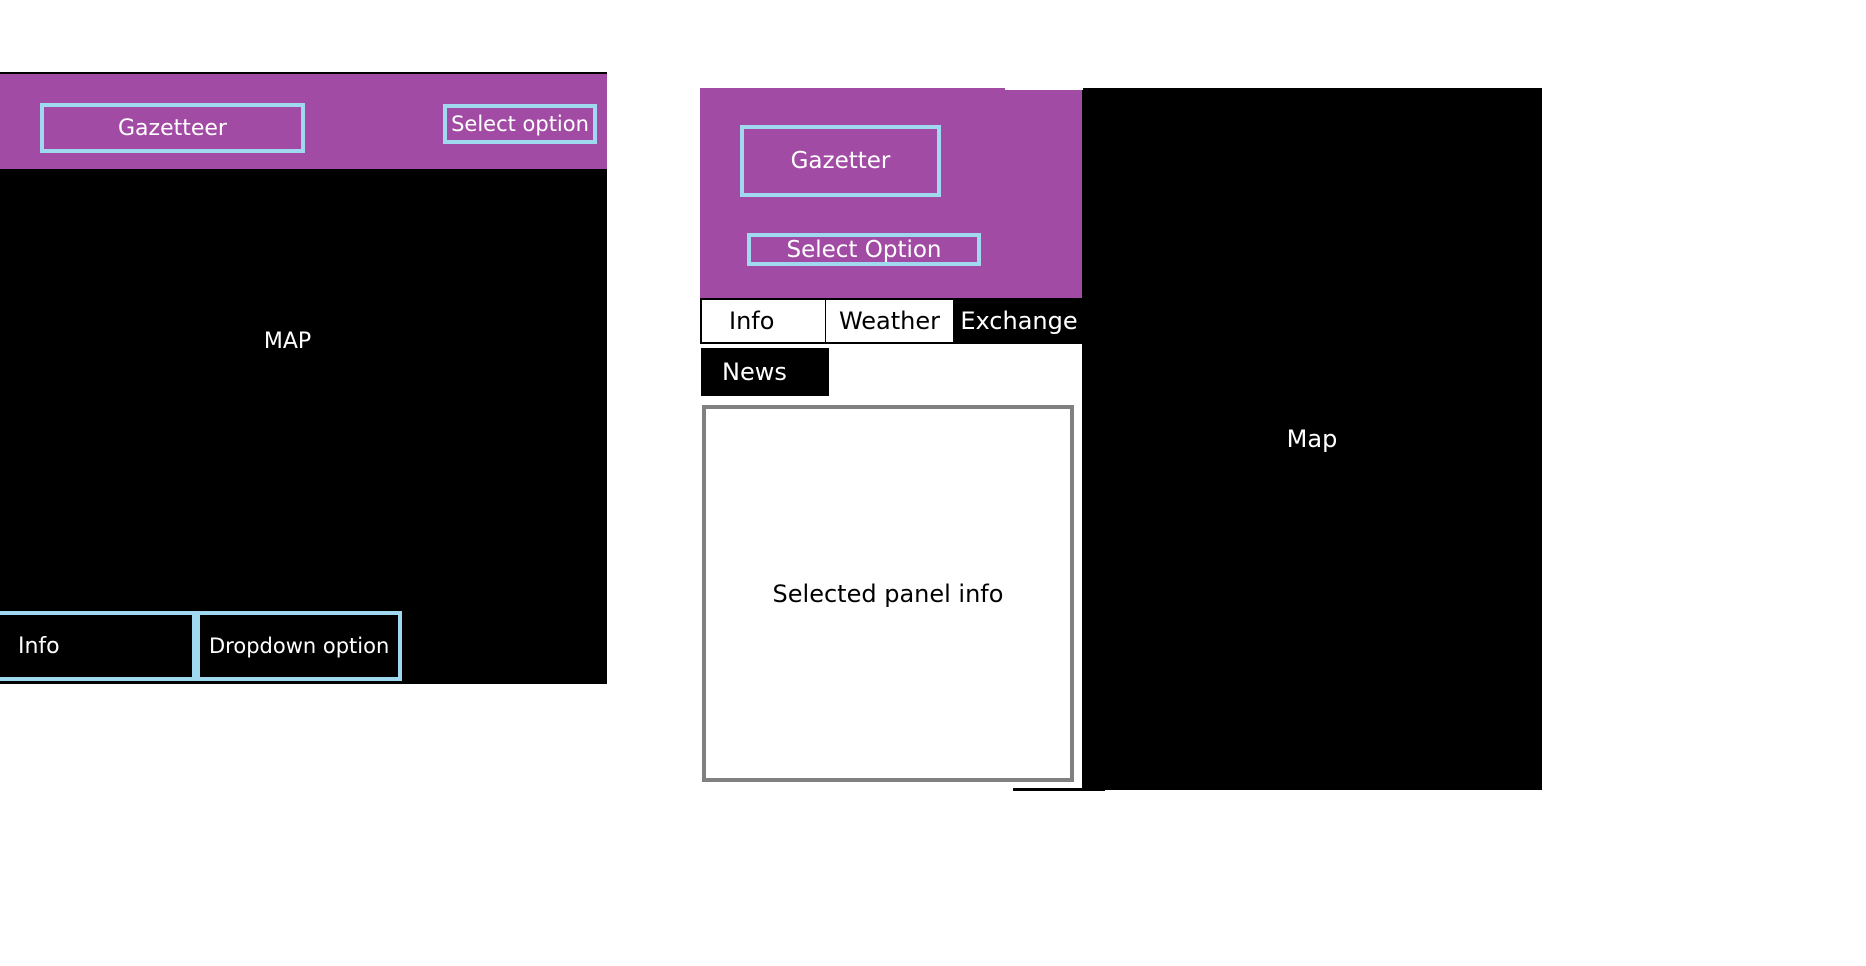 This screenshot has height=966, width=1866. I want to click on mobile-brand-box: Gazetteer, so click(172, 128).